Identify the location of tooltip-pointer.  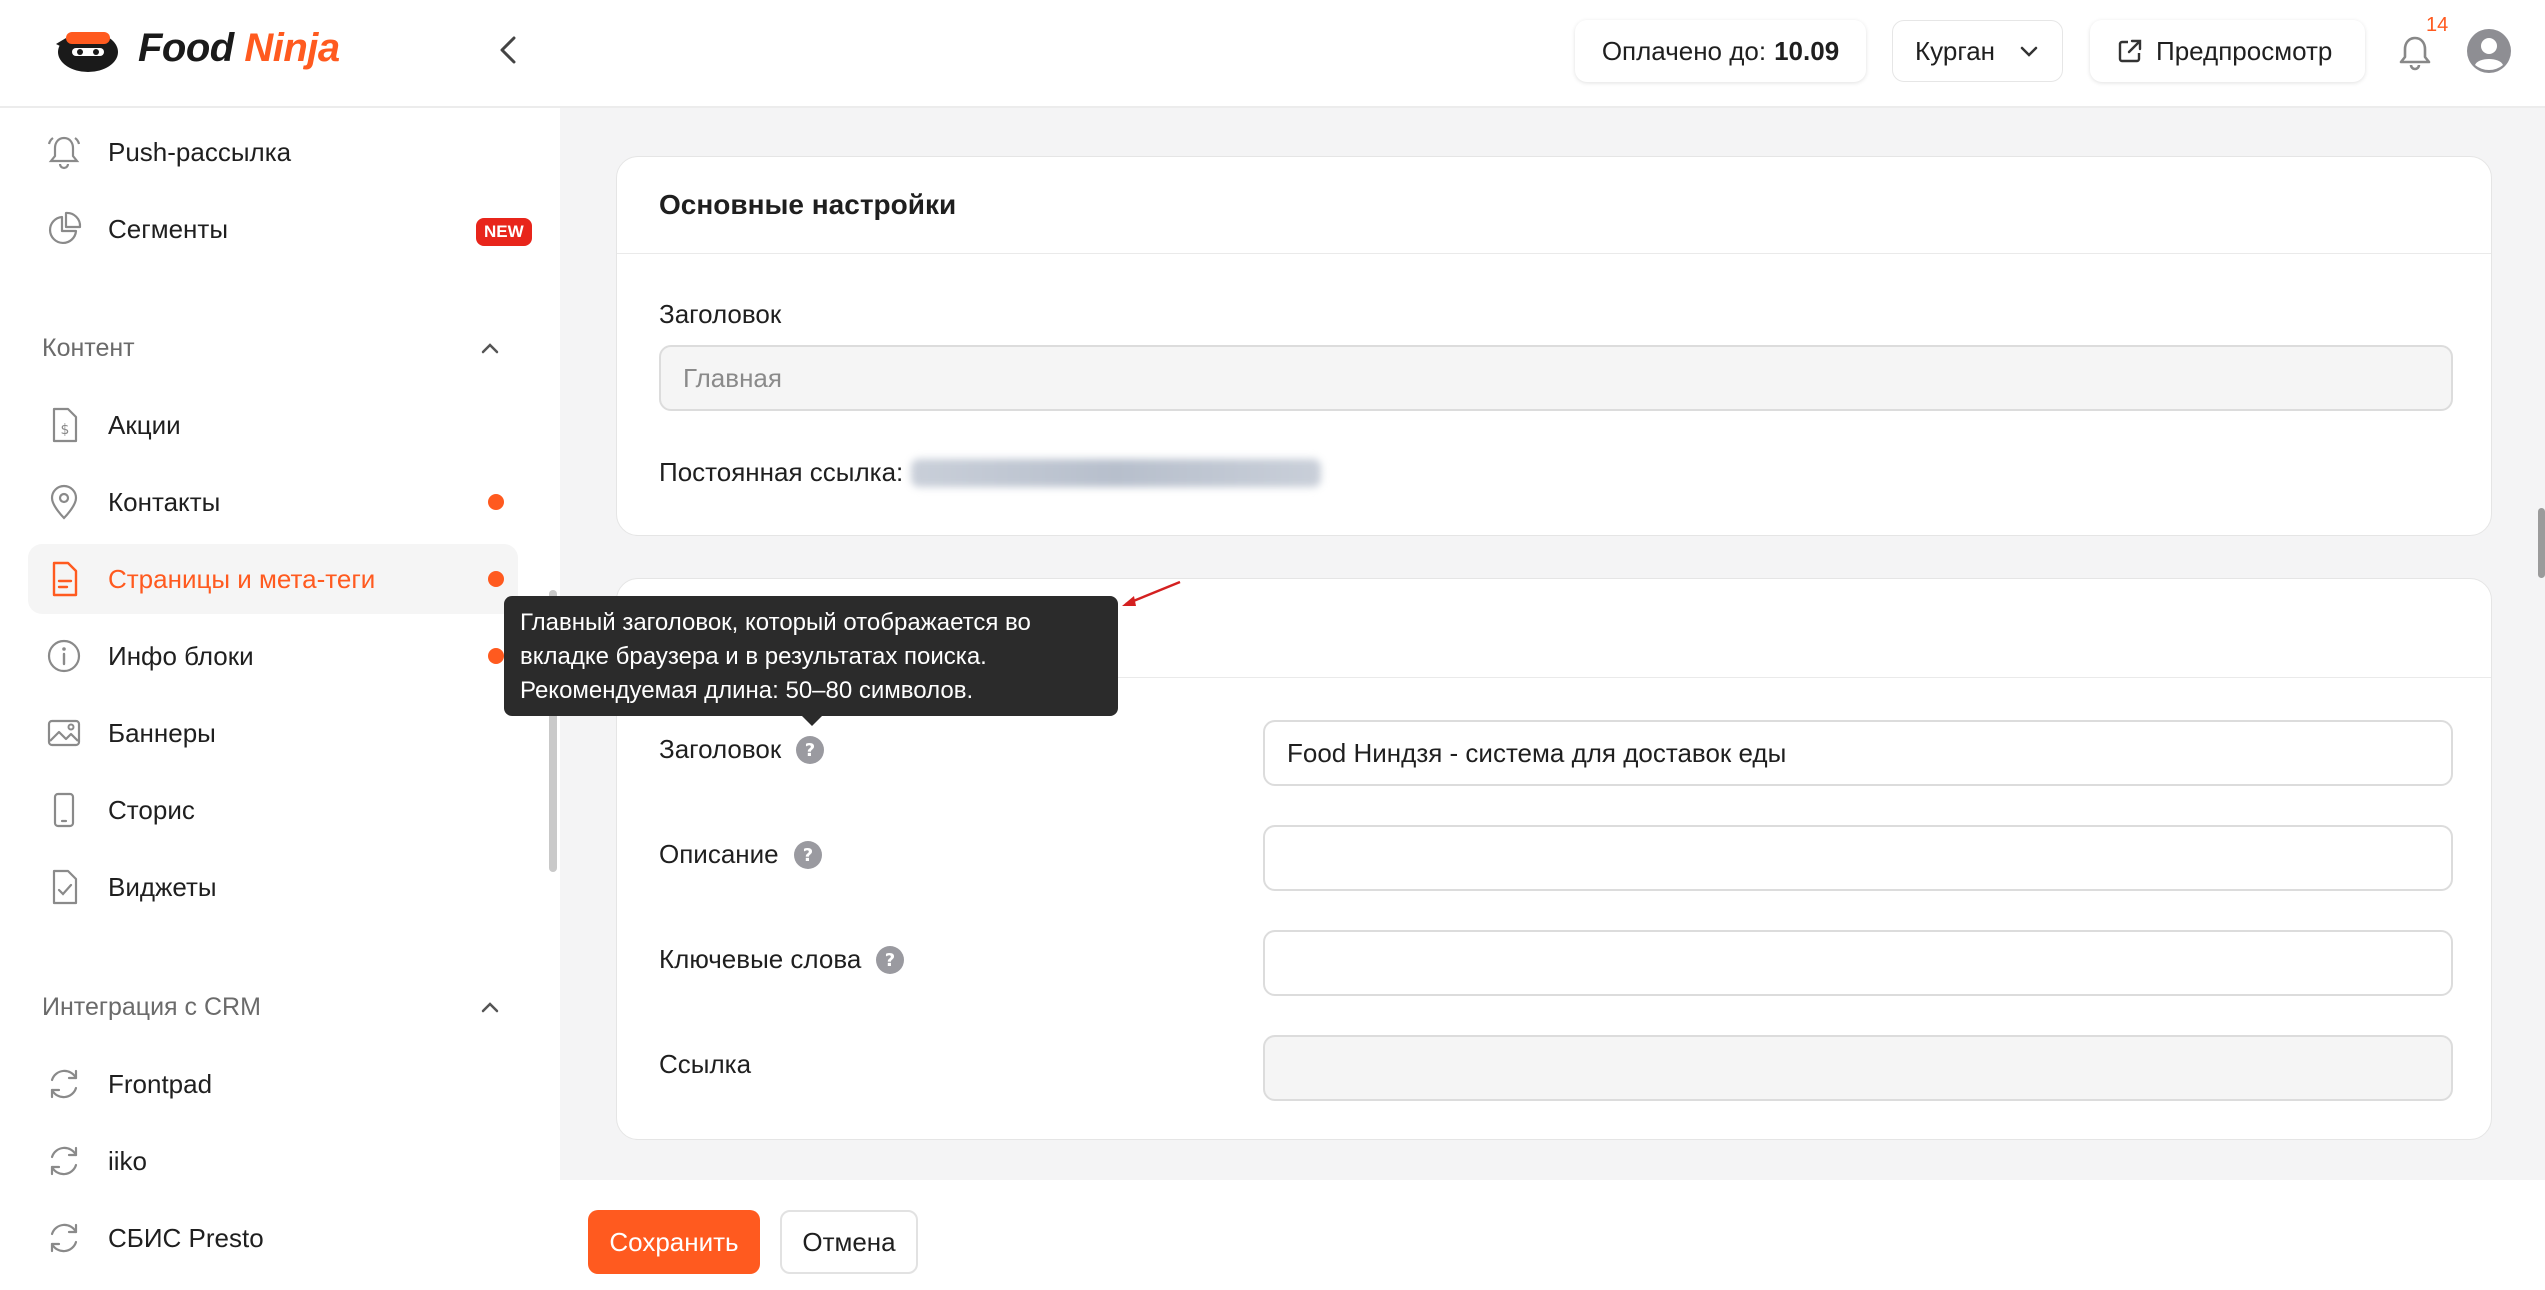
(812, 720).